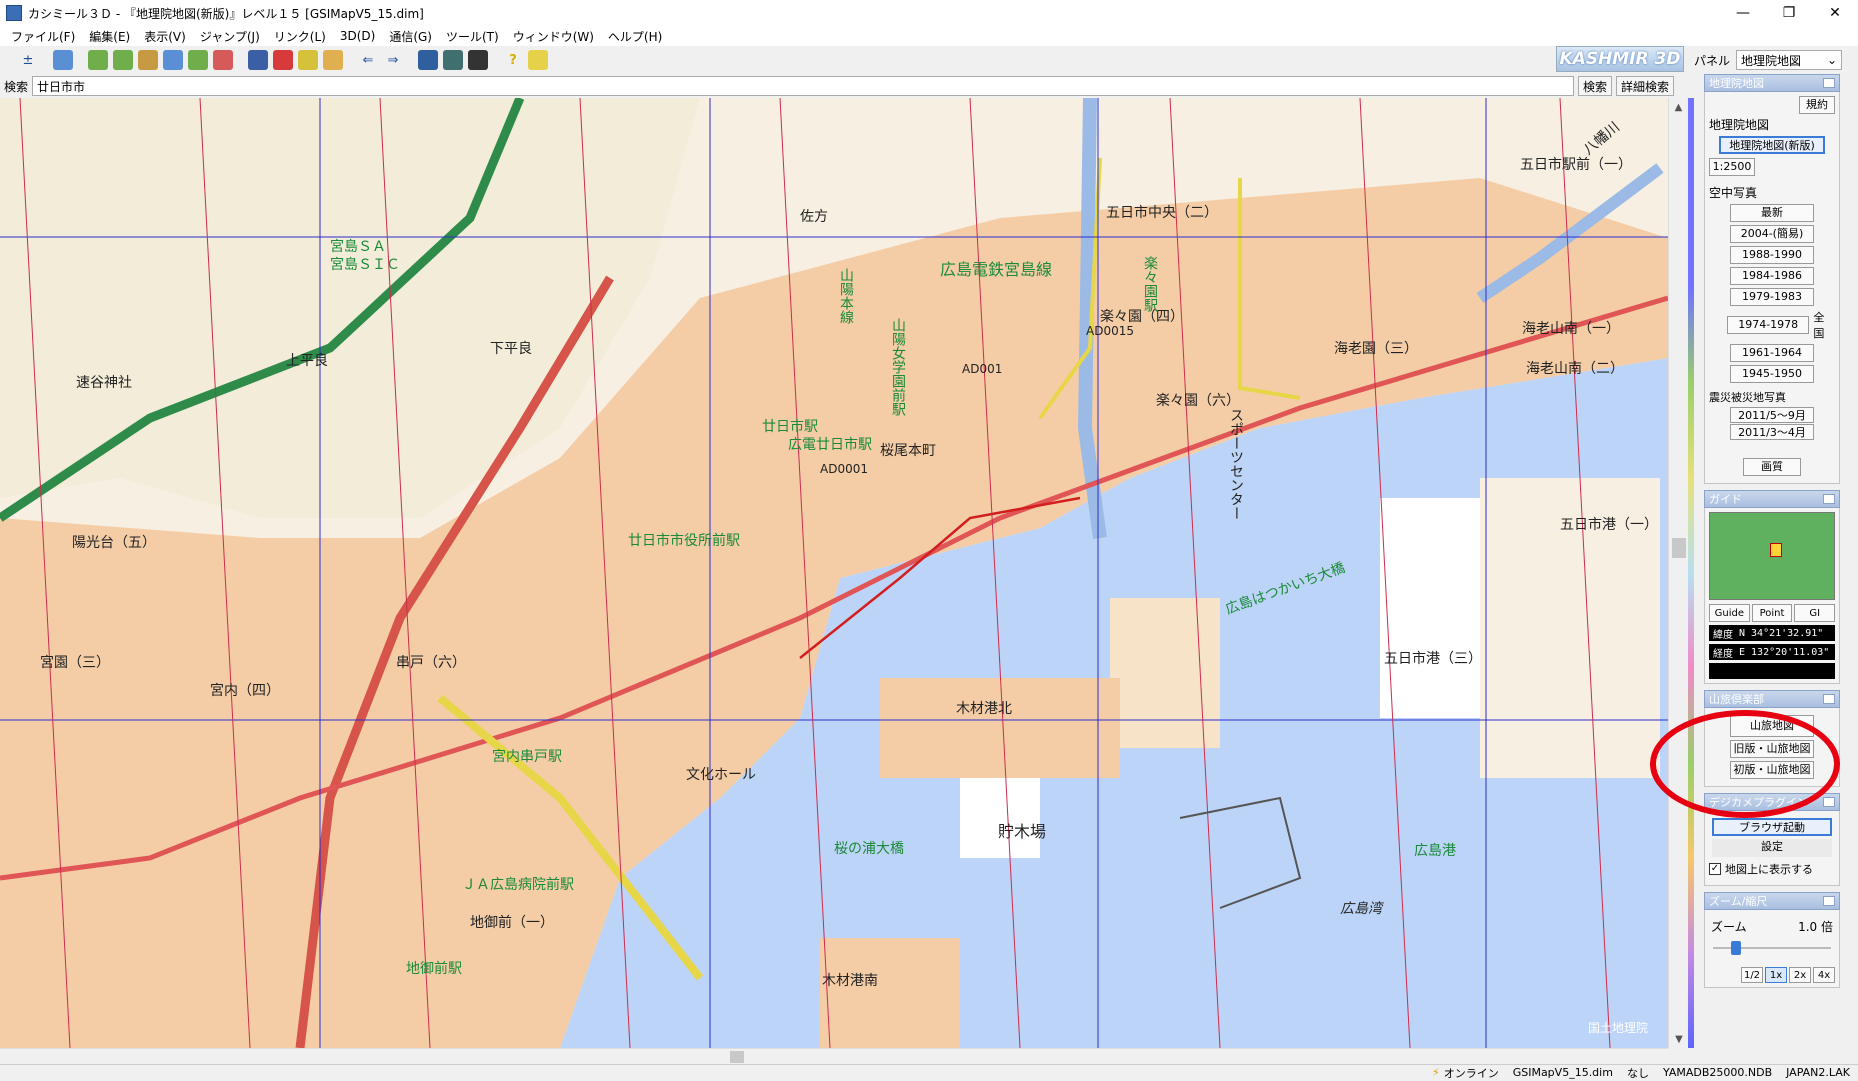 The width and height of the screenshot is (1858, 1081). Describe the element at coordinates (308, 60) in the screenshot. I see `track-icon` at that location.